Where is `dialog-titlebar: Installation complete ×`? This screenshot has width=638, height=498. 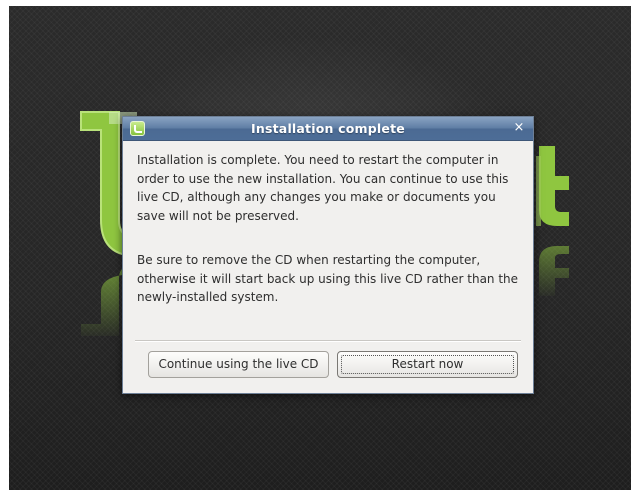
dialog-titlebar: Installation complete × is located at coordinates (328, 129).